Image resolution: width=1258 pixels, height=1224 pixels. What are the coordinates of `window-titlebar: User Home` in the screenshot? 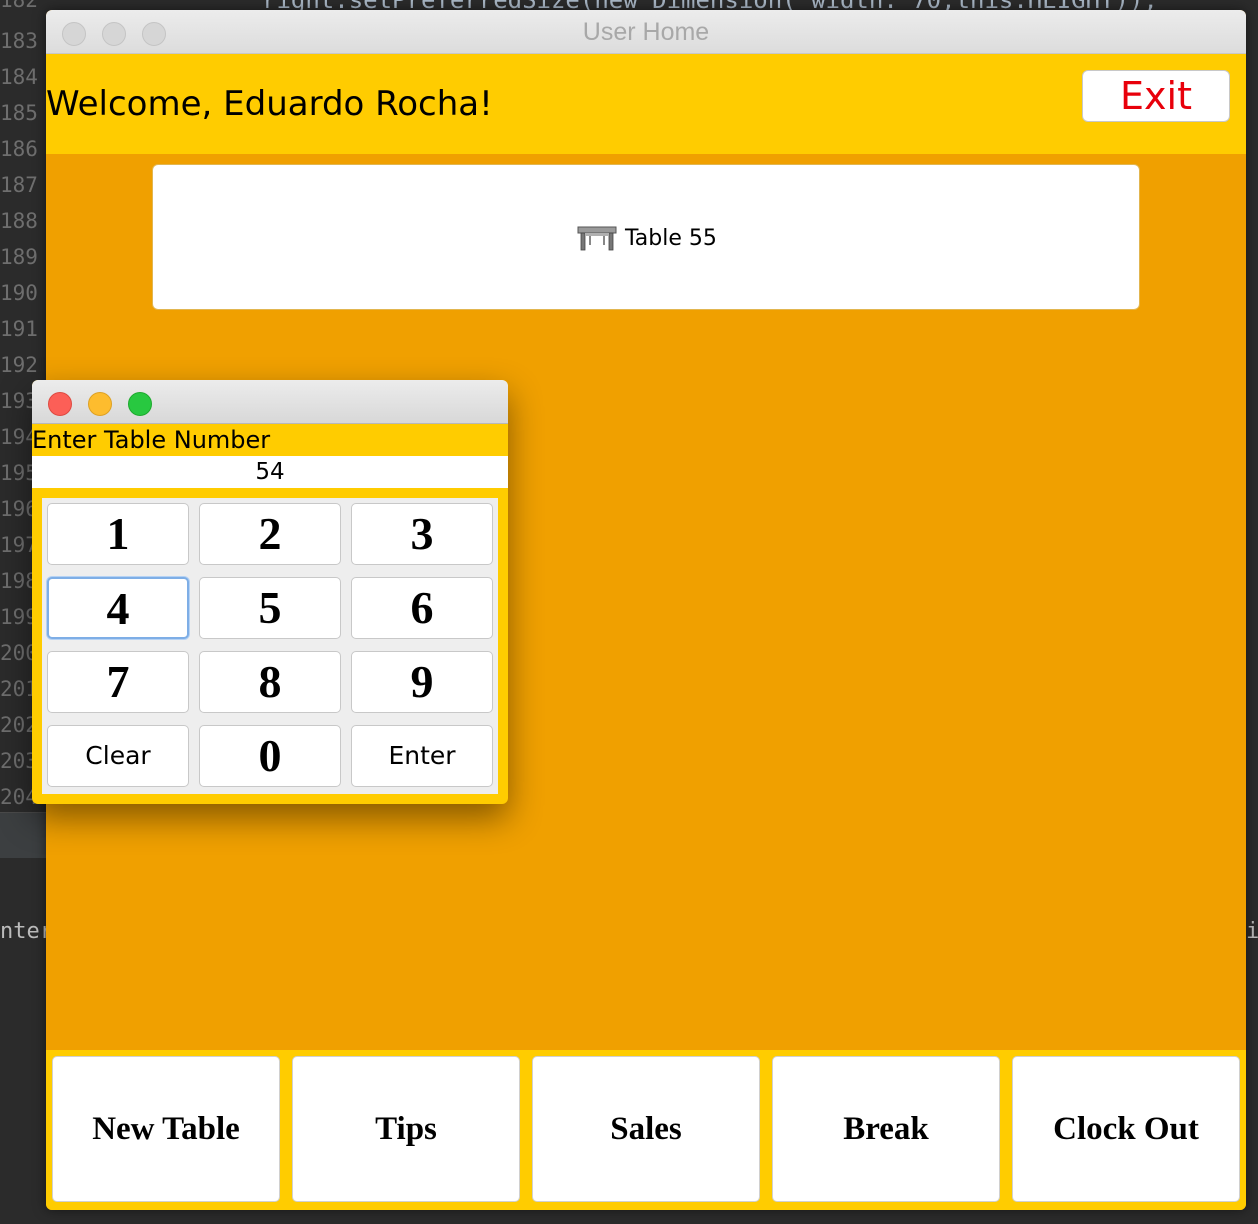 It's located at (646, 32).